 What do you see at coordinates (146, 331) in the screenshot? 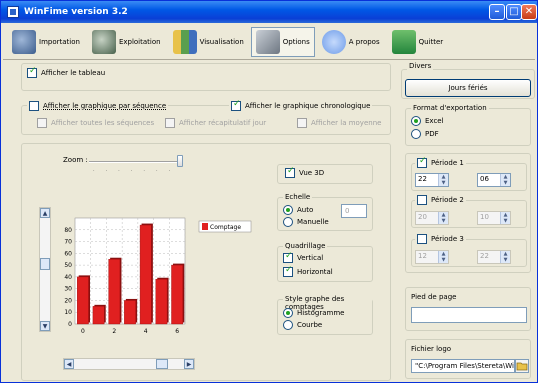
I see `x-tick-label: 4` at bounding box center [146, 331].